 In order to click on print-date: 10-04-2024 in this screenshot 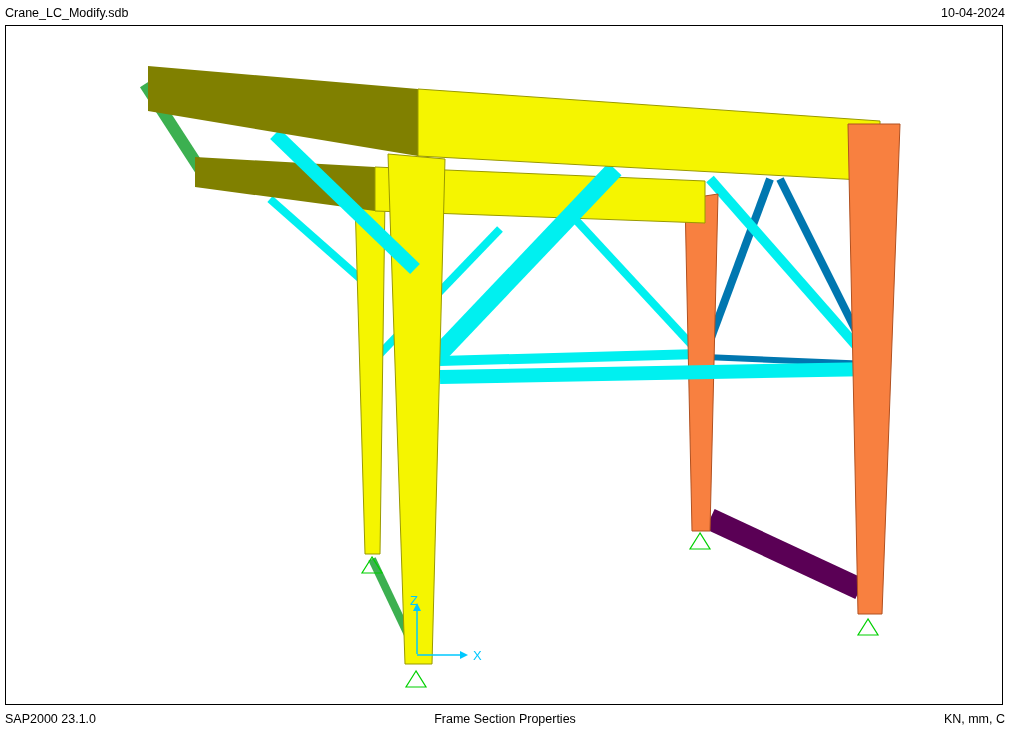, I will do `click(973, 13)`.